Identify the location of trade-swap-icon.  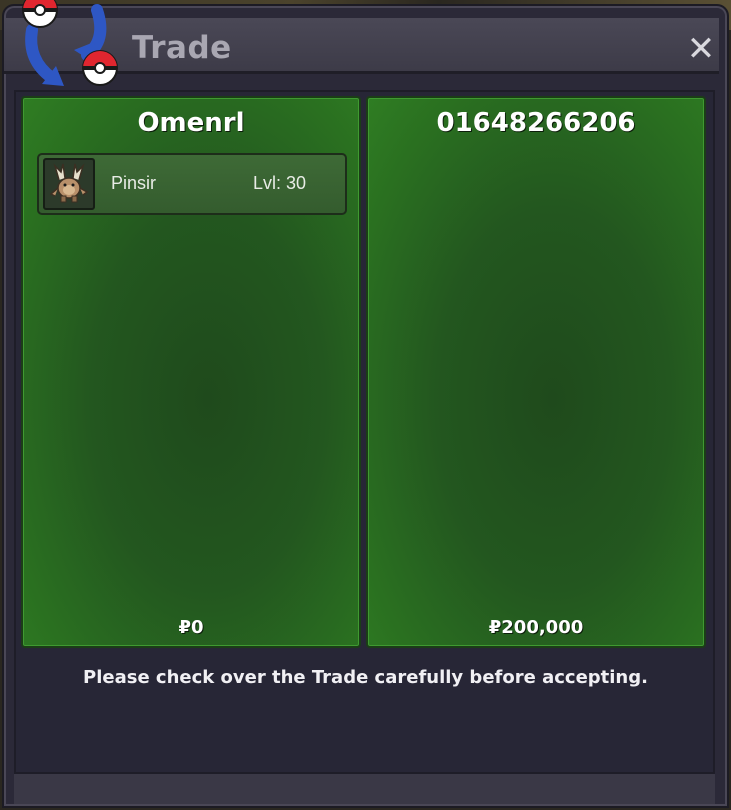
(70, 43).